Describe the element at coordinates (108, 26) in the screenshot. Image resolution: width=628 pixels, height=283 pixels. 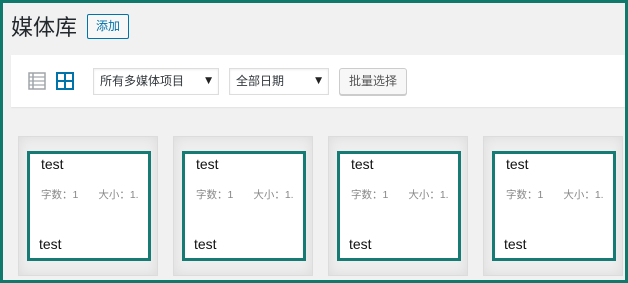
I see `add-new-button: 添加` at that location.